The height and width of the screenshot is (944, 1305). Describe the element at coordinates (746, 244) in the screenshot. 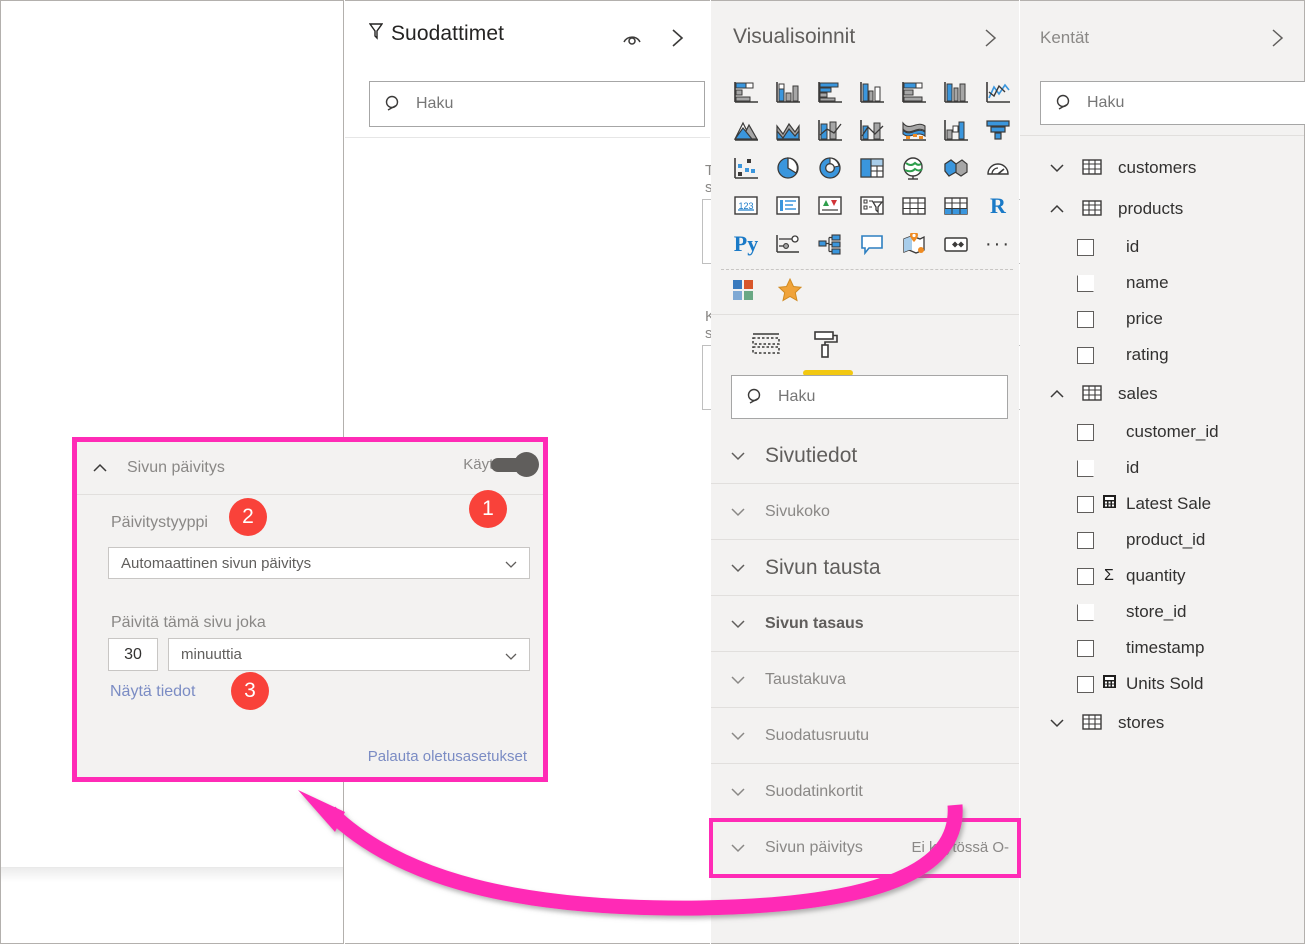

I see `python-visual-icon: Py` at that location.